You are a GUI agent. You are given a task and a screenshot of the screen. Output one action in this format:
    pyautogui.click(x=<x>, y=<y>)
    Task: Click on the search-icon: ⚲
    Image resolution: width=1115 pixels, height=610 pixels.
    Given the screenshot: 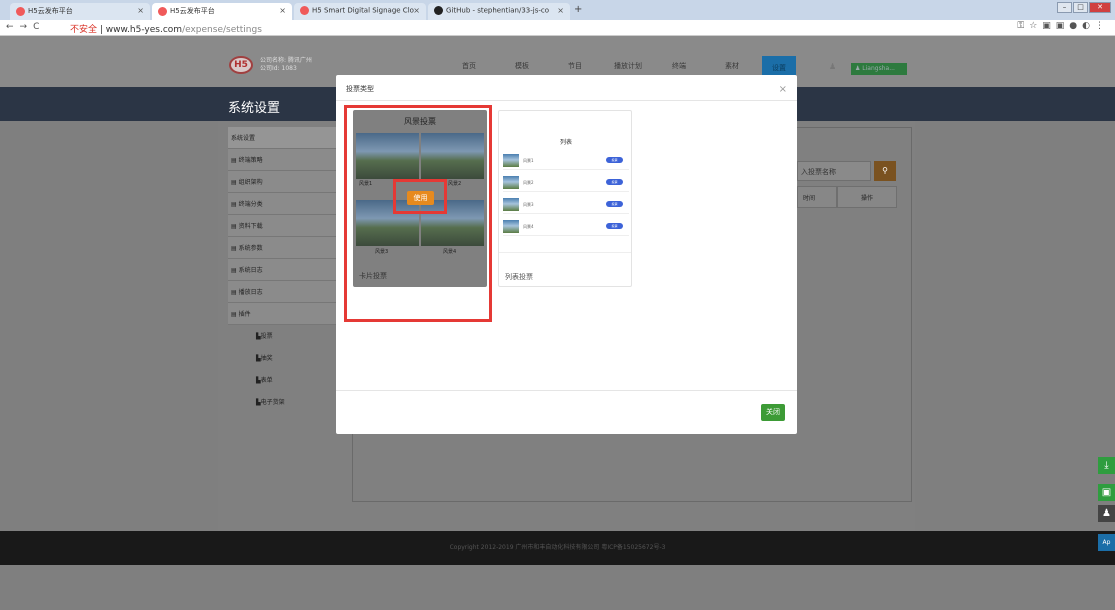 What is the action you would take?
    pyautogui.click(x=885, y=171)
    